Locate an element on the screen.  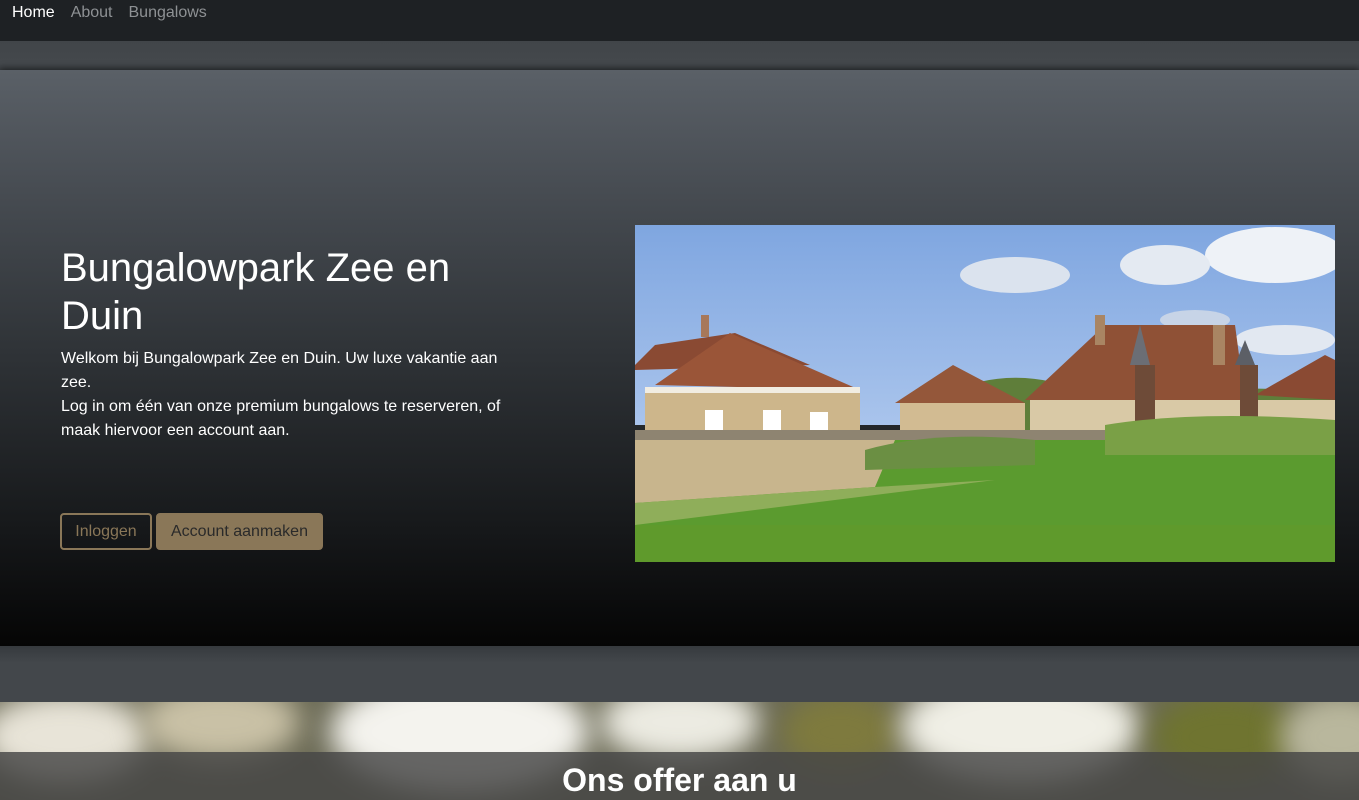
nav-link-bungalows: Bungalows is located at coordinates (168, 11).